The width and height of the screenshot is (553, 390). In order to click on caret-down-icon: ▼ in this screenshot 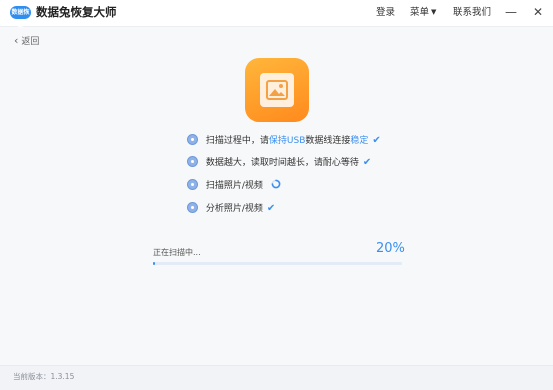, I will do `click(434, 12)`.